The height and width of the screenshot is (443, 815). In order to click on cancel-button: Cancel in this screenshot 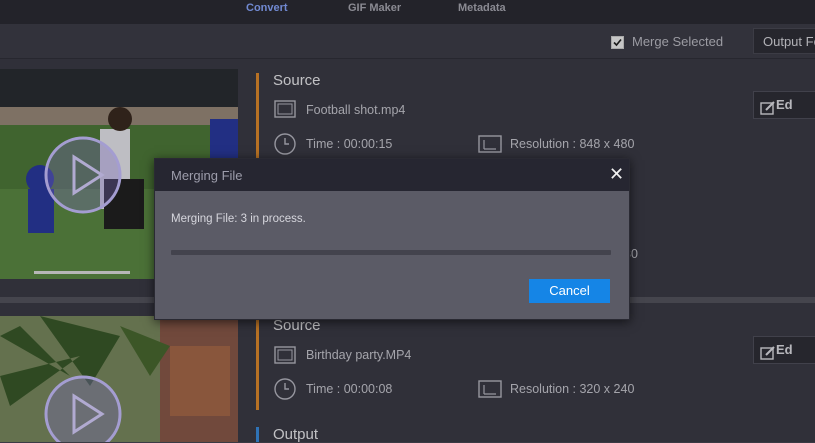, I will do `click(569, 291)`.